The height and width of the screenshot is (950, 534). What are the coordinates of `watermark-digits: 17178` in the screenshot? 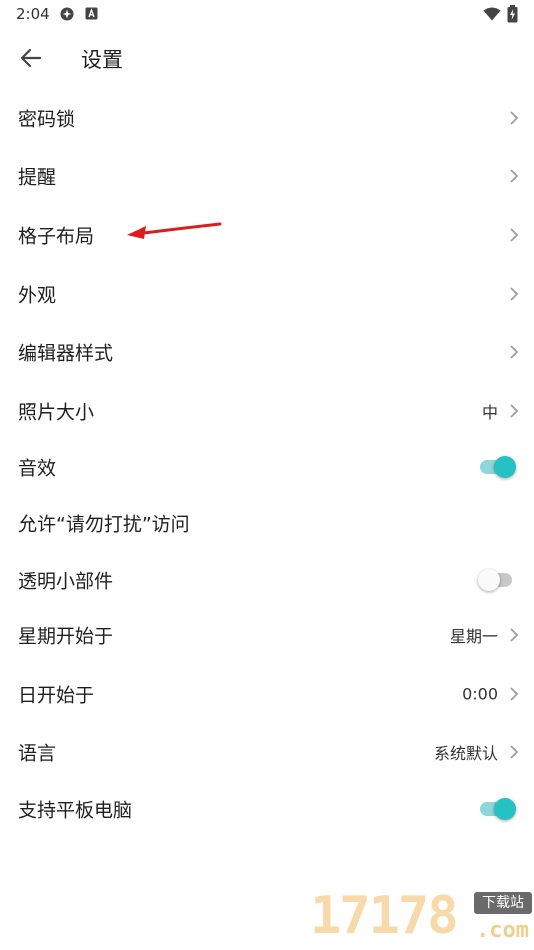 It's located at (384, 916).